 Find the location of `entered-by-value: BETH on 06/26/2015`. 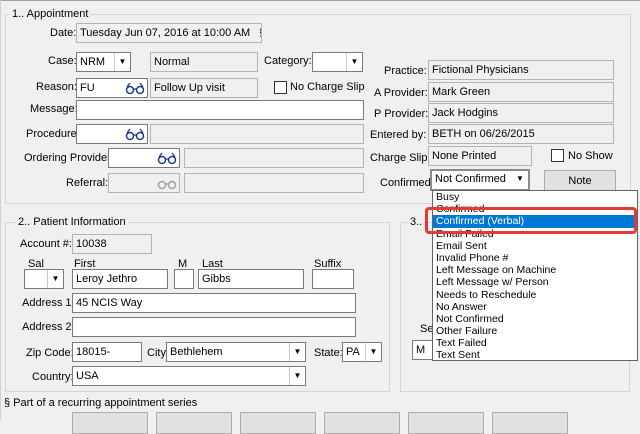

entered-by-value: BETH on 06/26/2015 is located at coordinates (521, 134).